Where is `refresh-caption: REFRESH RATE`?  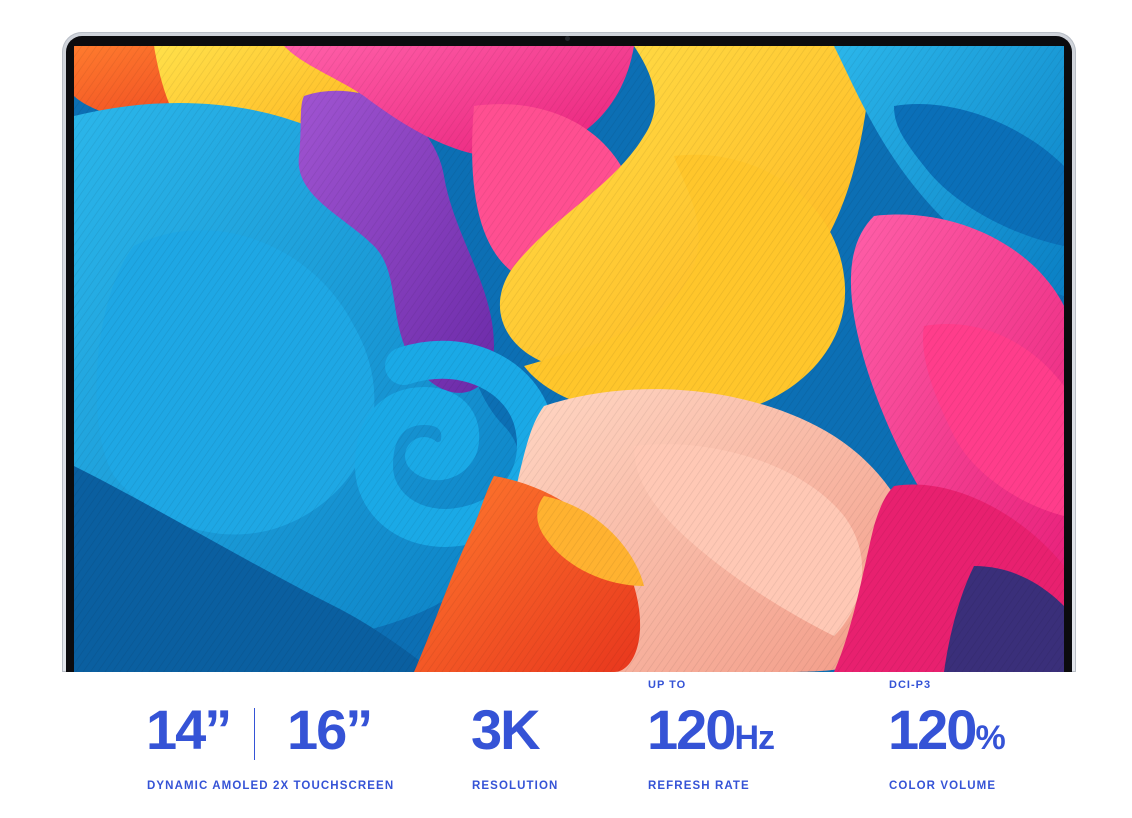
refresh-caption: REFRESH RATE is located at coordinates (699, 786).